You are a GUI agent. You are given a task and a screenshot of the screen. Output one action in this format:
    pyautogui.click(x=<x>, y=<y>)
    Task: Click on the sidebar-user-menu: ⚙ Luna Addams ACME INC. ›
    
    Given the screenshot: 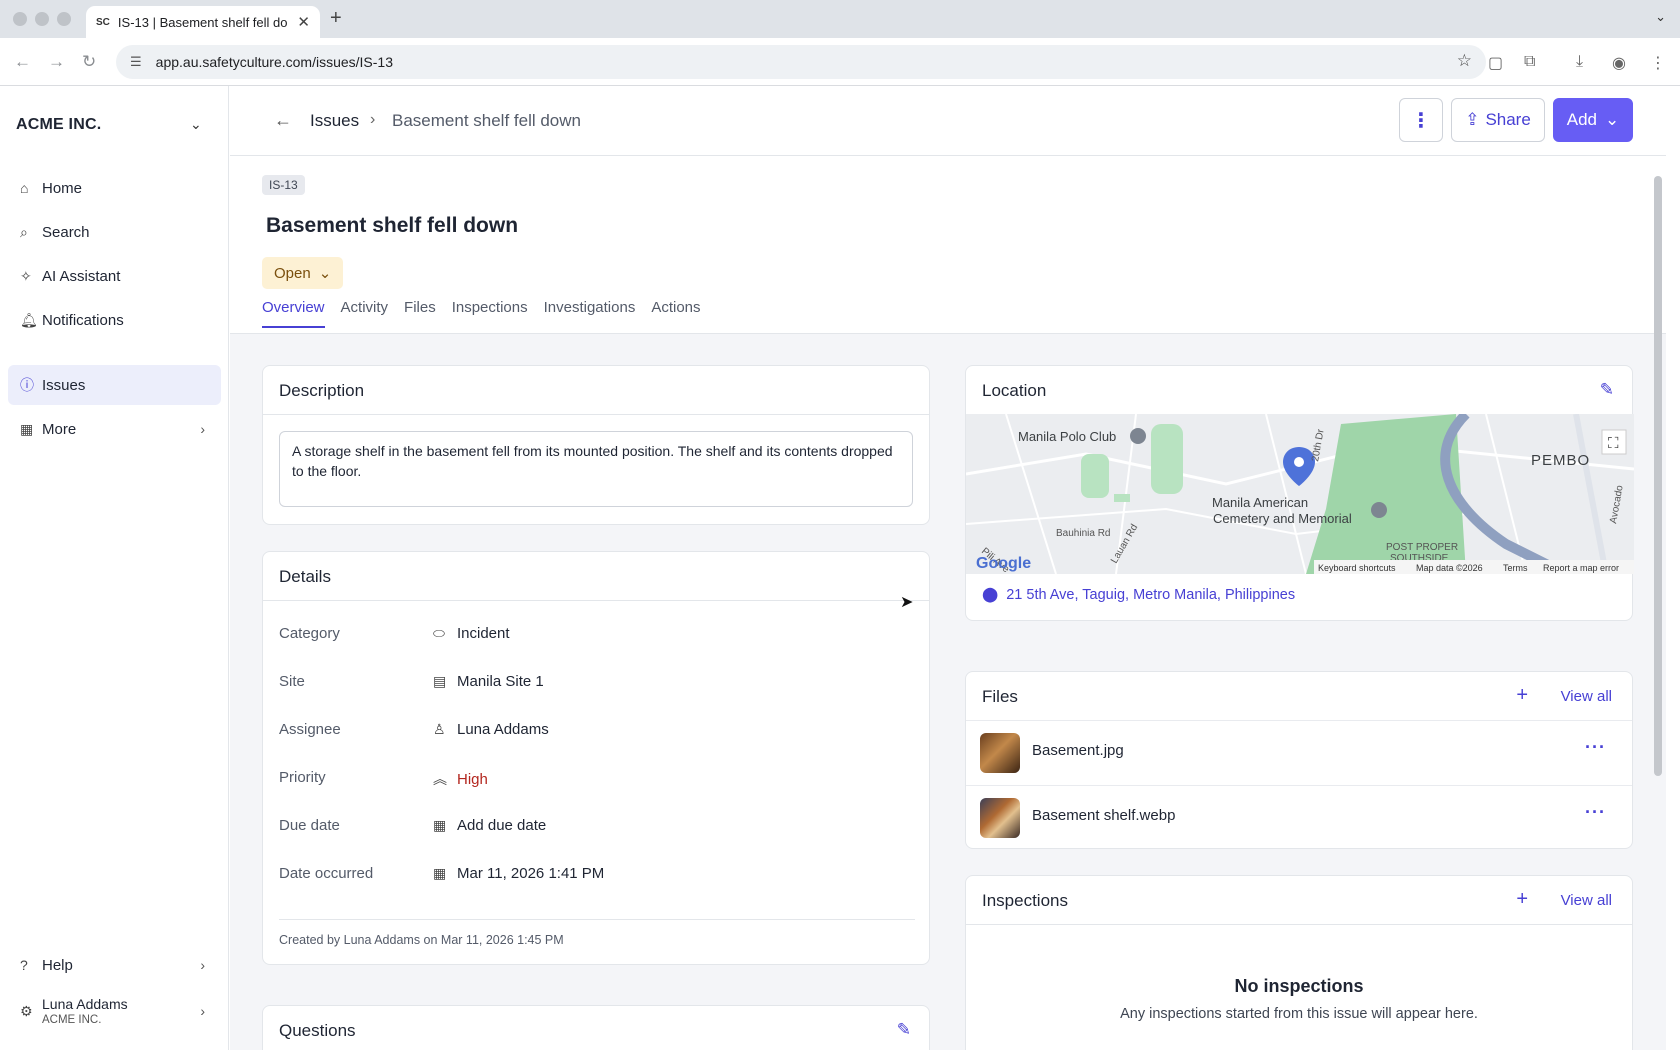 What is the action you would take?
    pyautogui.click(x=114, y=1011)
    